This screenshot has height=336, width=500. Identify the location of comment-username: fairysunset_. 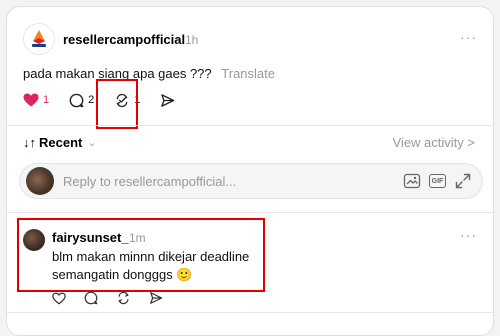
(90, 237).